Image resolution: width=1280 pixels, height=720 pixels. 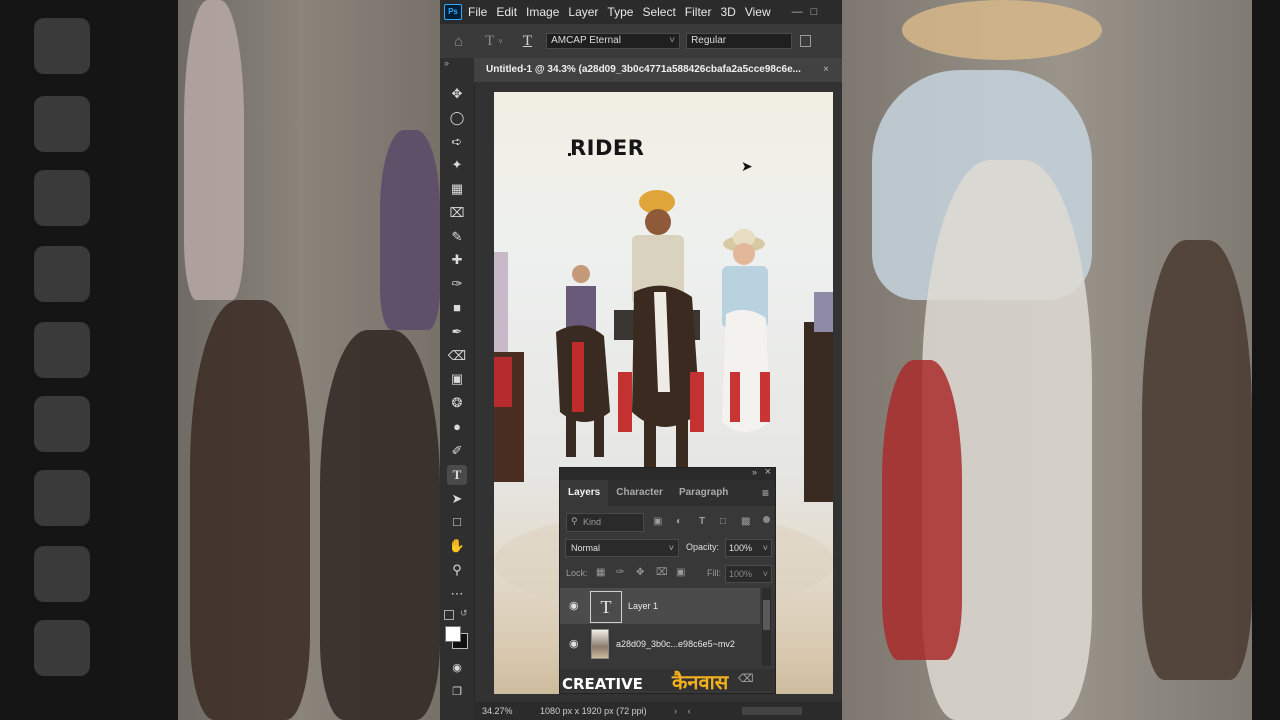 I want to click on filter-toggle-icon, so click(x=766, y=519).